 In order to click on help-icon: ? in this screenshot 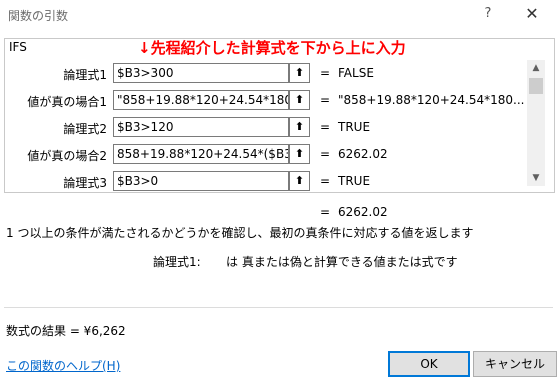, I will do `click(488, 15)`.